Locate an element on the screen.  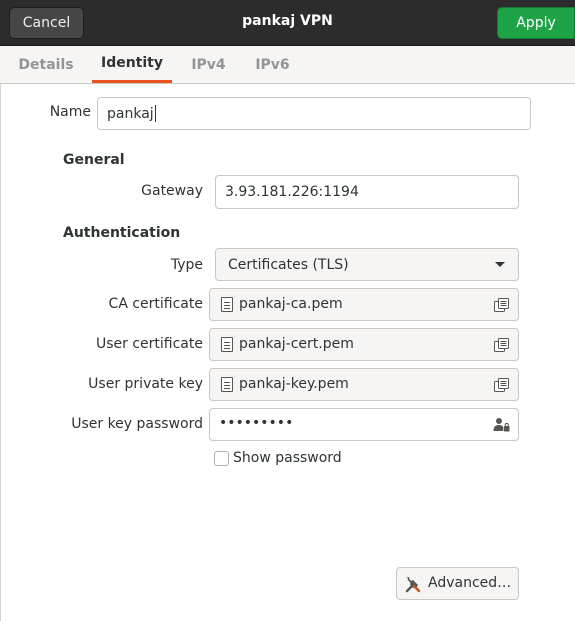
name-input: pankaj is located at coordinates (314, 113).